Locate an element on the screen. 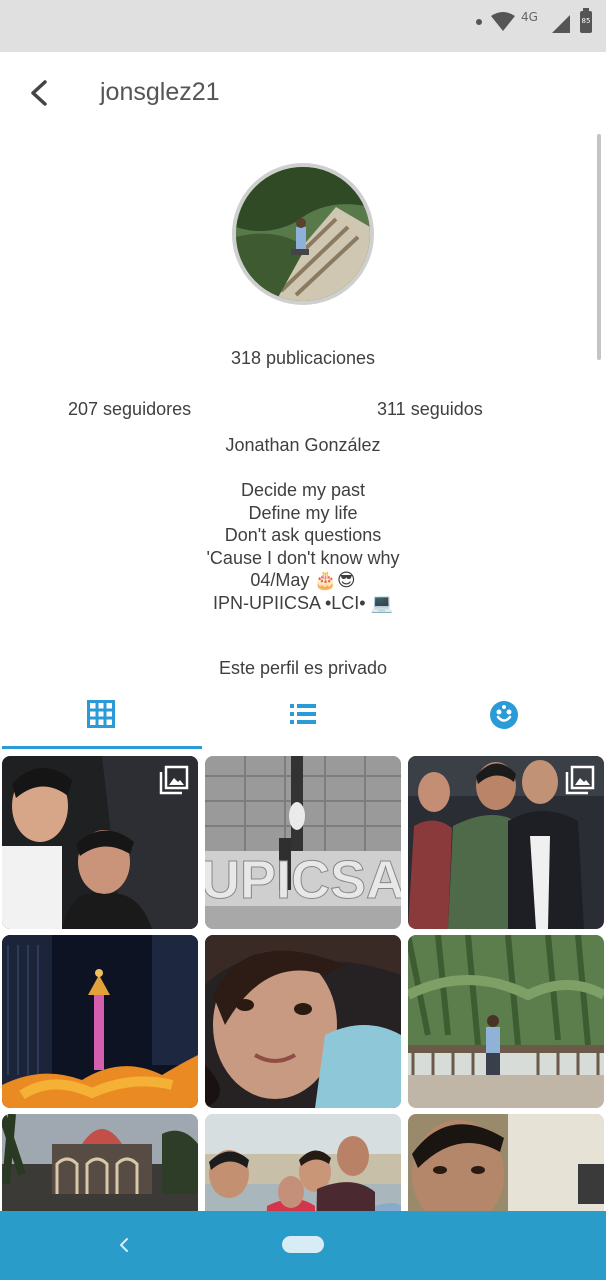 The width and height of the screenshot is (606, 1280). photo-friends-group is located at coordinates (506, 842).